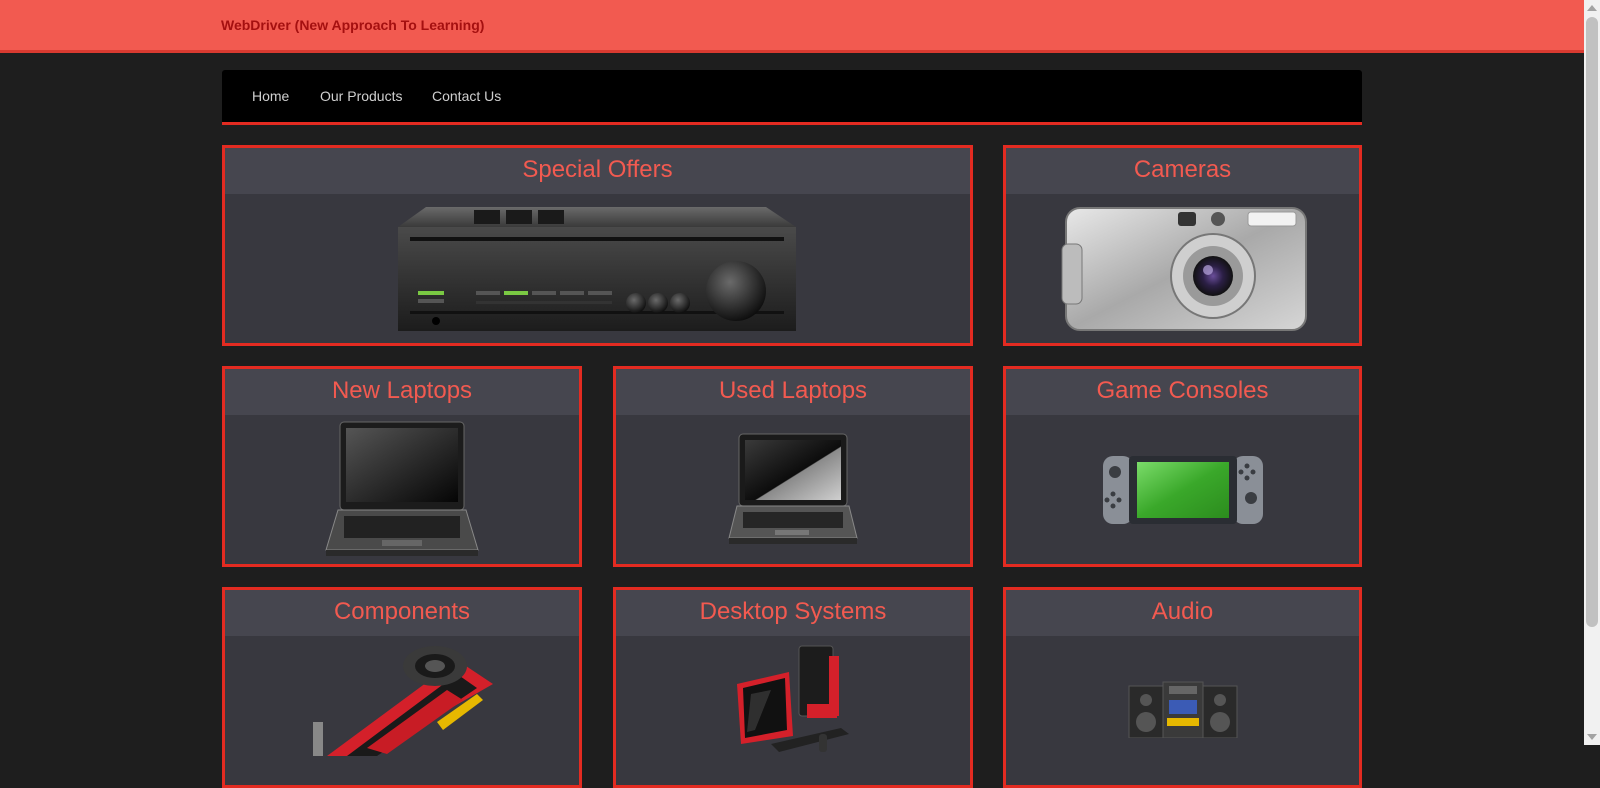 This screenshot has height=788, width=1600. I want to click on card-header: Game Consoles, so click(1182, 392).